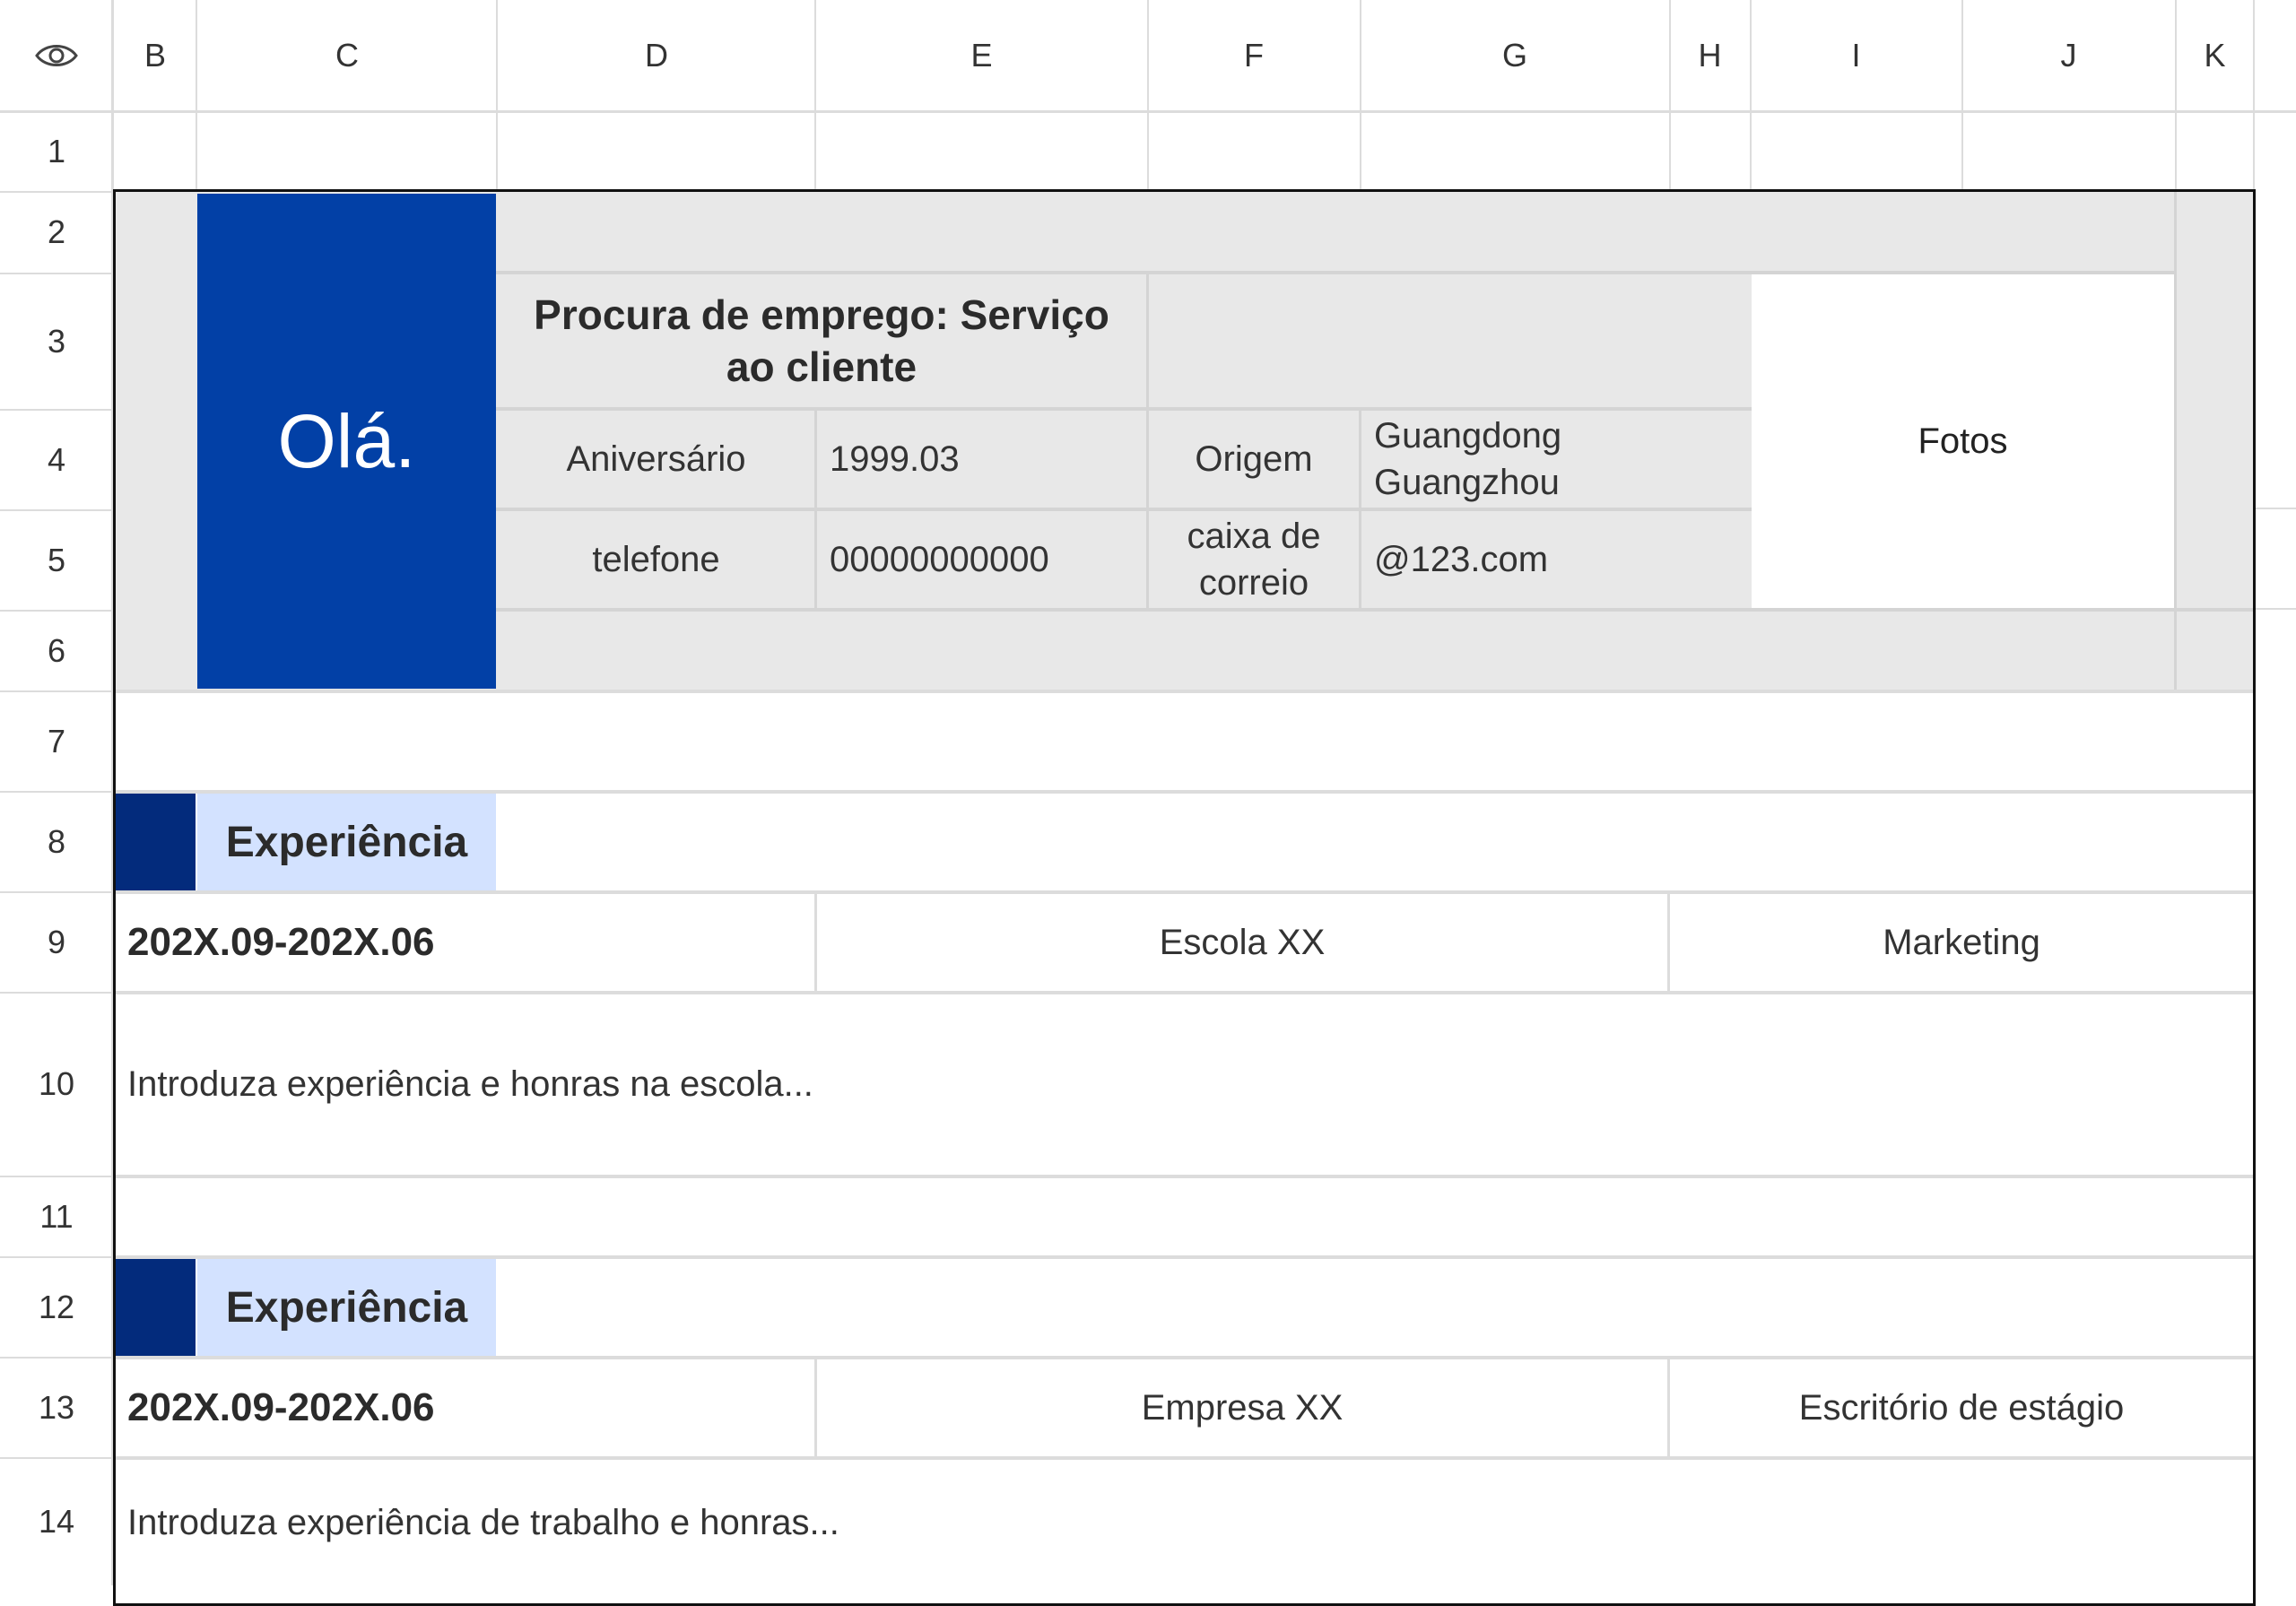  What do you see at coordinates (56, 152) in the screenshot?
I see `row-header-1: 1` at bounding box center [56, 152].